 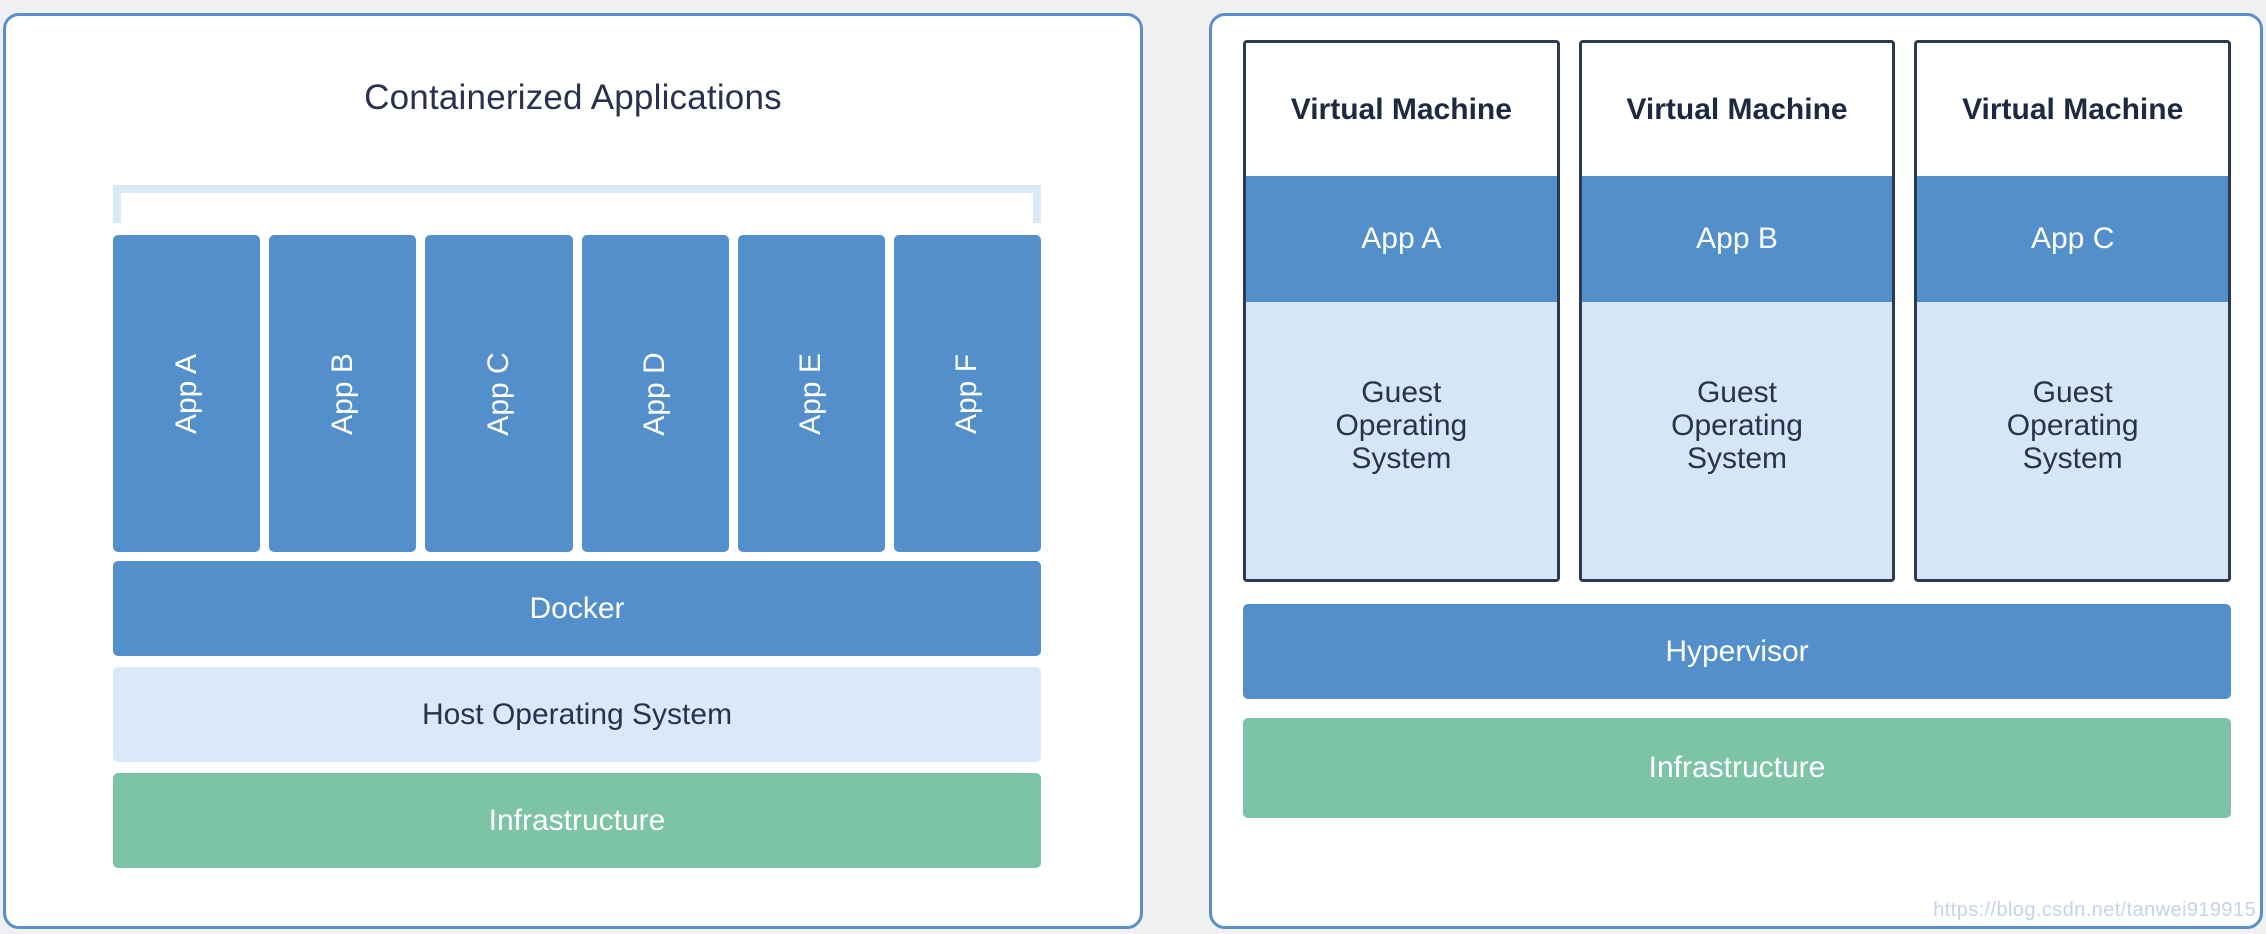 I want to click on virtual-machine-app-band: App B, so click(x=1737, y=239).